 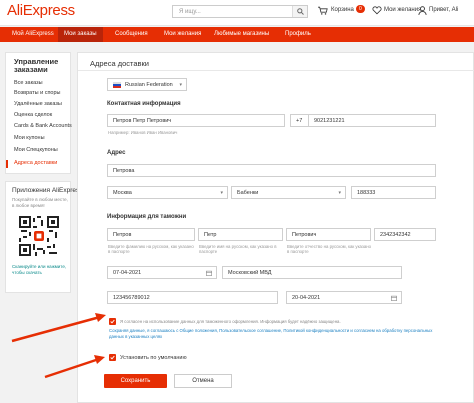 What do you see at coordinates (250, 273) in the screenshot?
I see `issued-by-value: Московский МВД` at bounding box center [250, 273].